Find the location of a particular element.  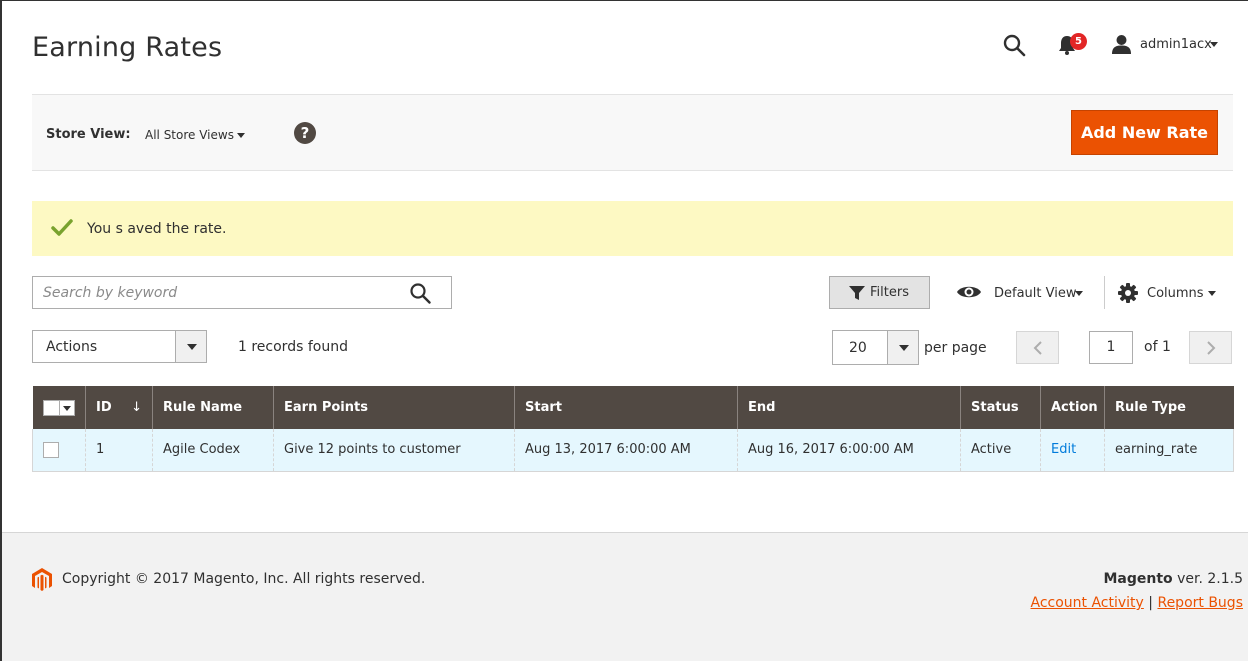

mass-select-header is located at coordinates (59, 407).